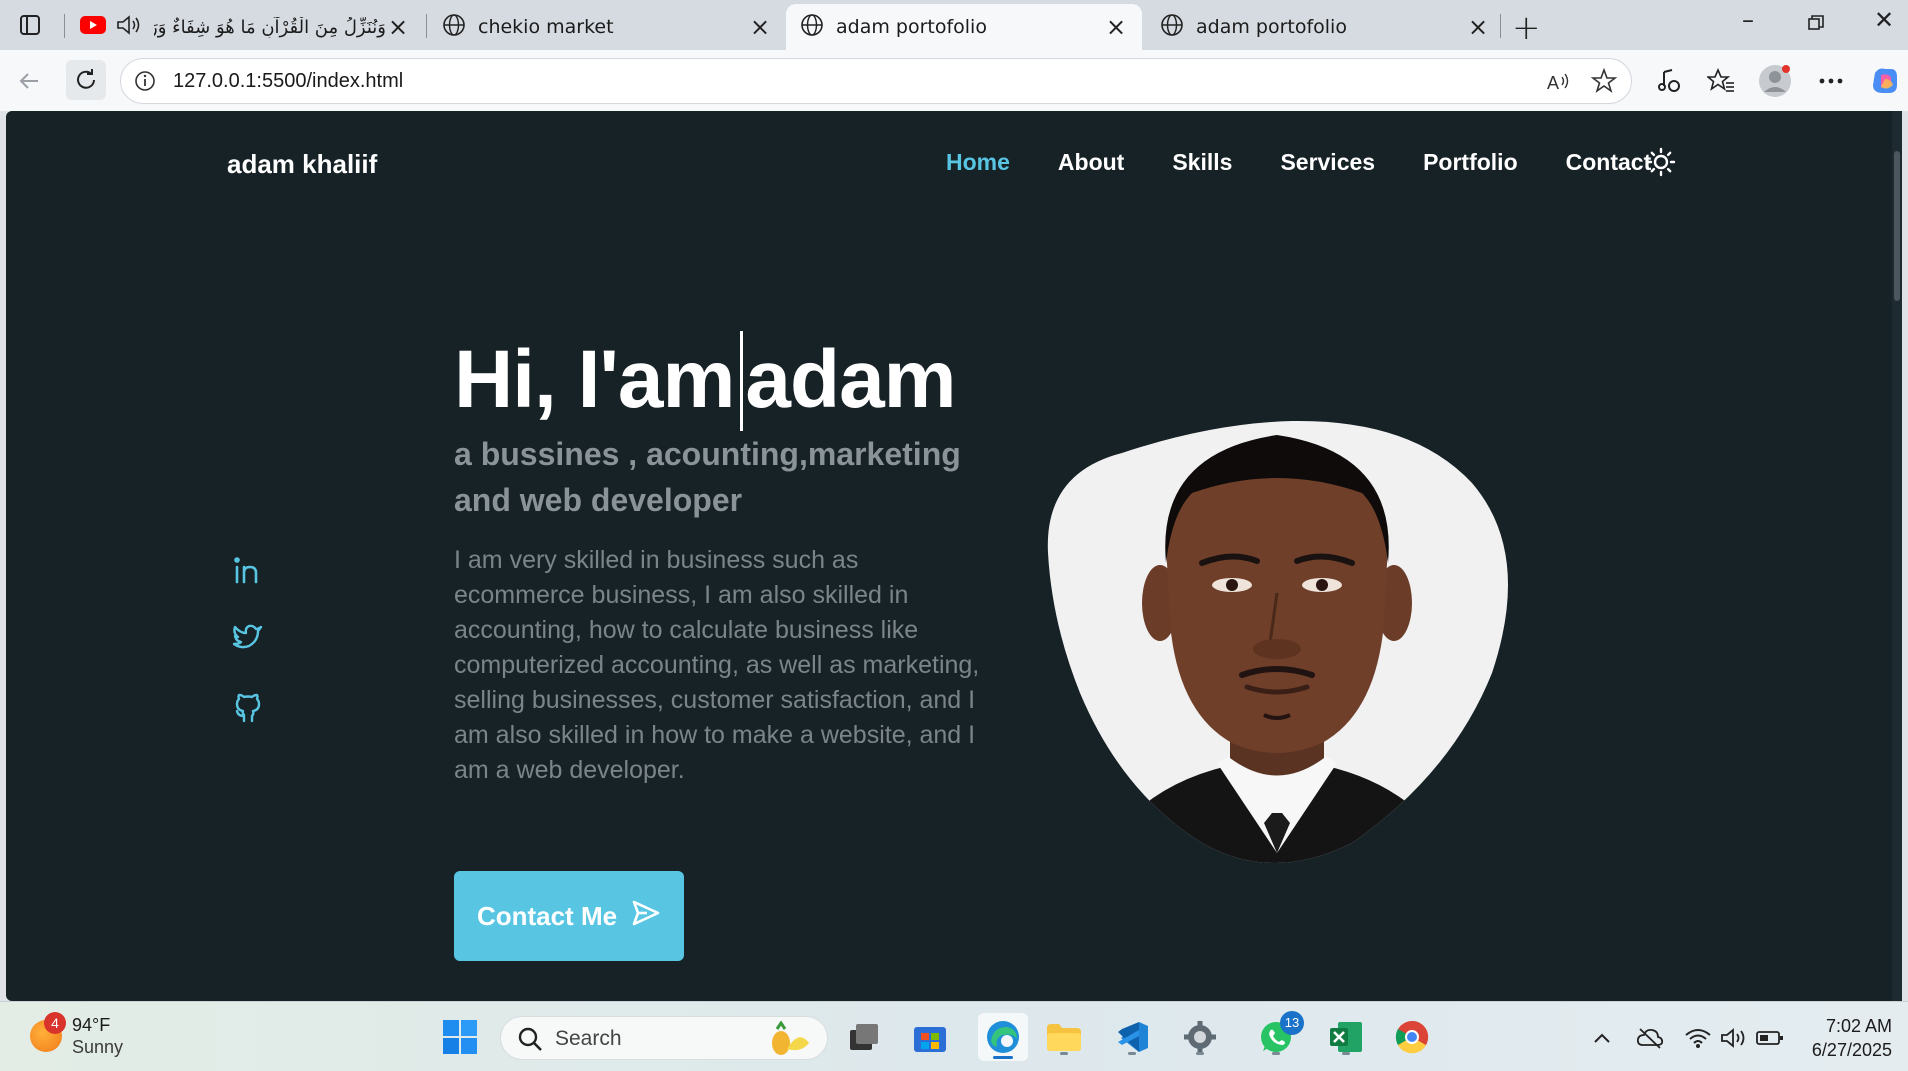 The height and width of the screenshot is (1071, 1908). I want to click on windows-start-icon, so click(460, 1037).